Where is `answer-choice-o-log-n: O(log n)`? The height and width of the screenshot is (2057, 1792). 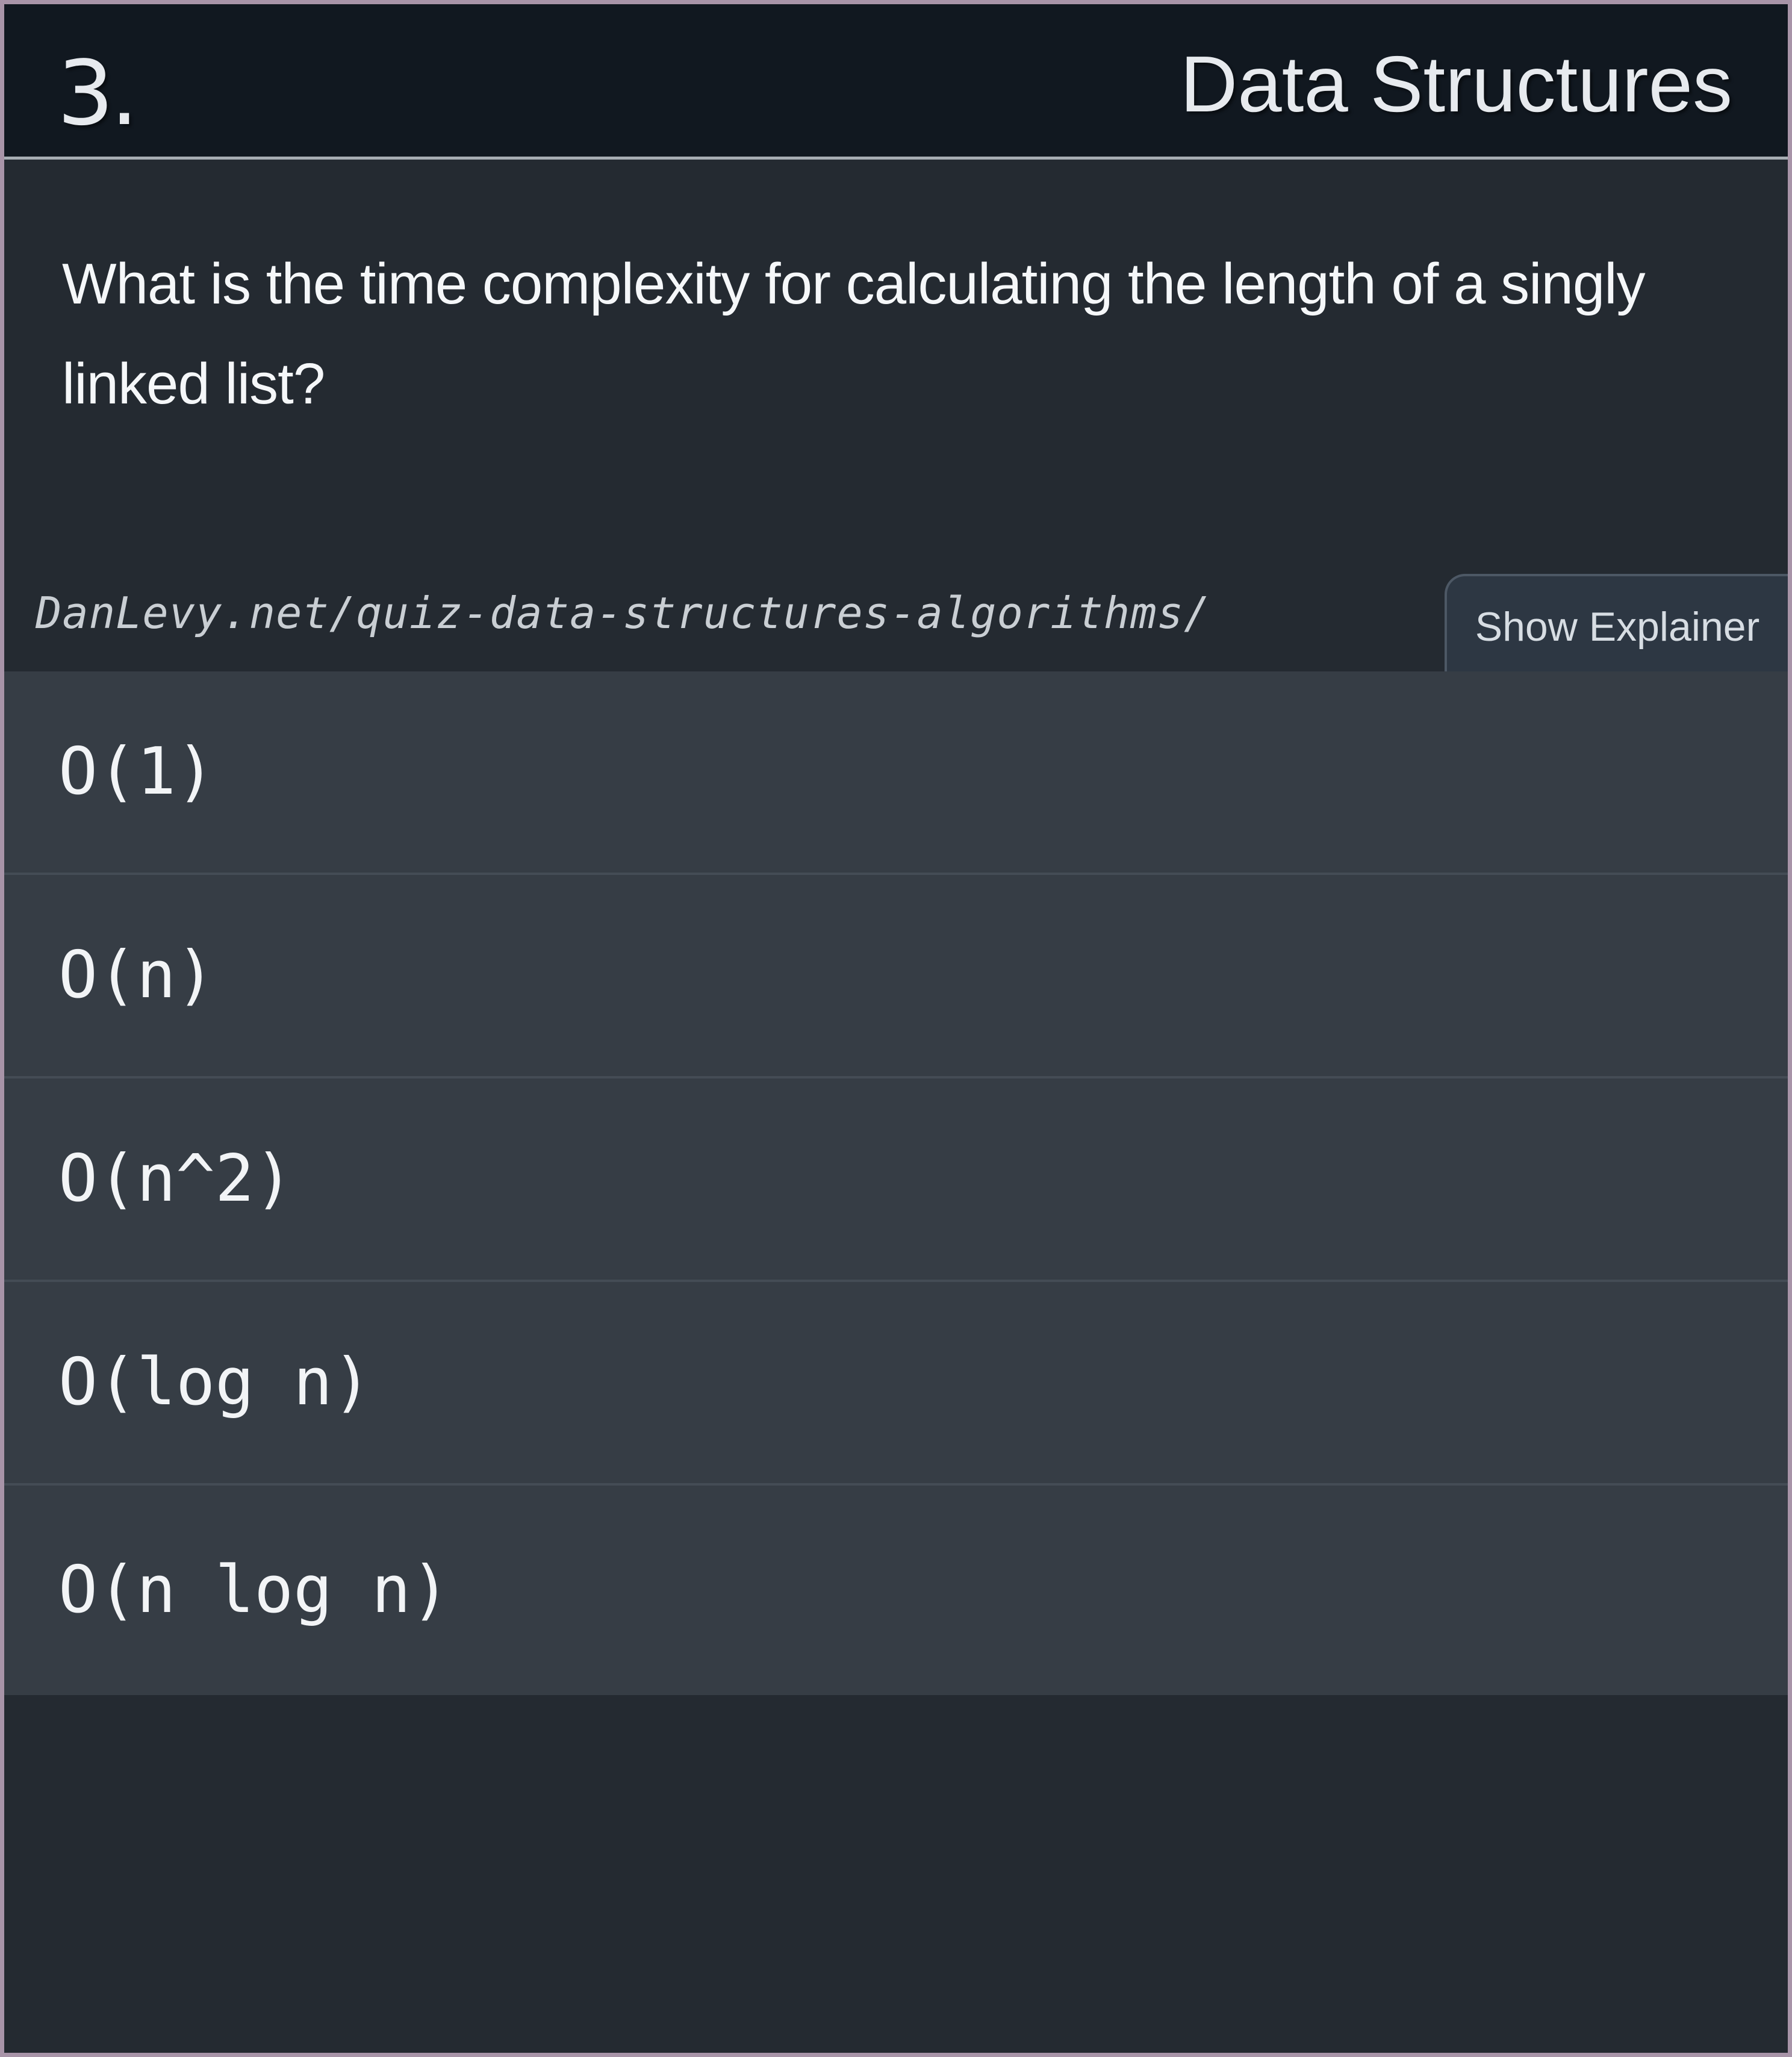 answer-choice-o-log-n: O(log n) is located at coordinates (896, 1384).